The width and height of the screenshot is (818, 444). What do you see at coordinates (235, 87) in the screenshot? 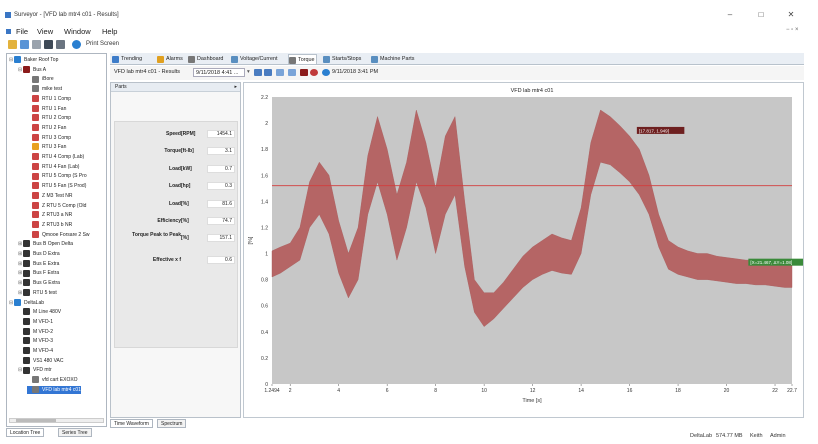
I see `collapse-arrow-icon: ▸` at bounding box center [235, 87].